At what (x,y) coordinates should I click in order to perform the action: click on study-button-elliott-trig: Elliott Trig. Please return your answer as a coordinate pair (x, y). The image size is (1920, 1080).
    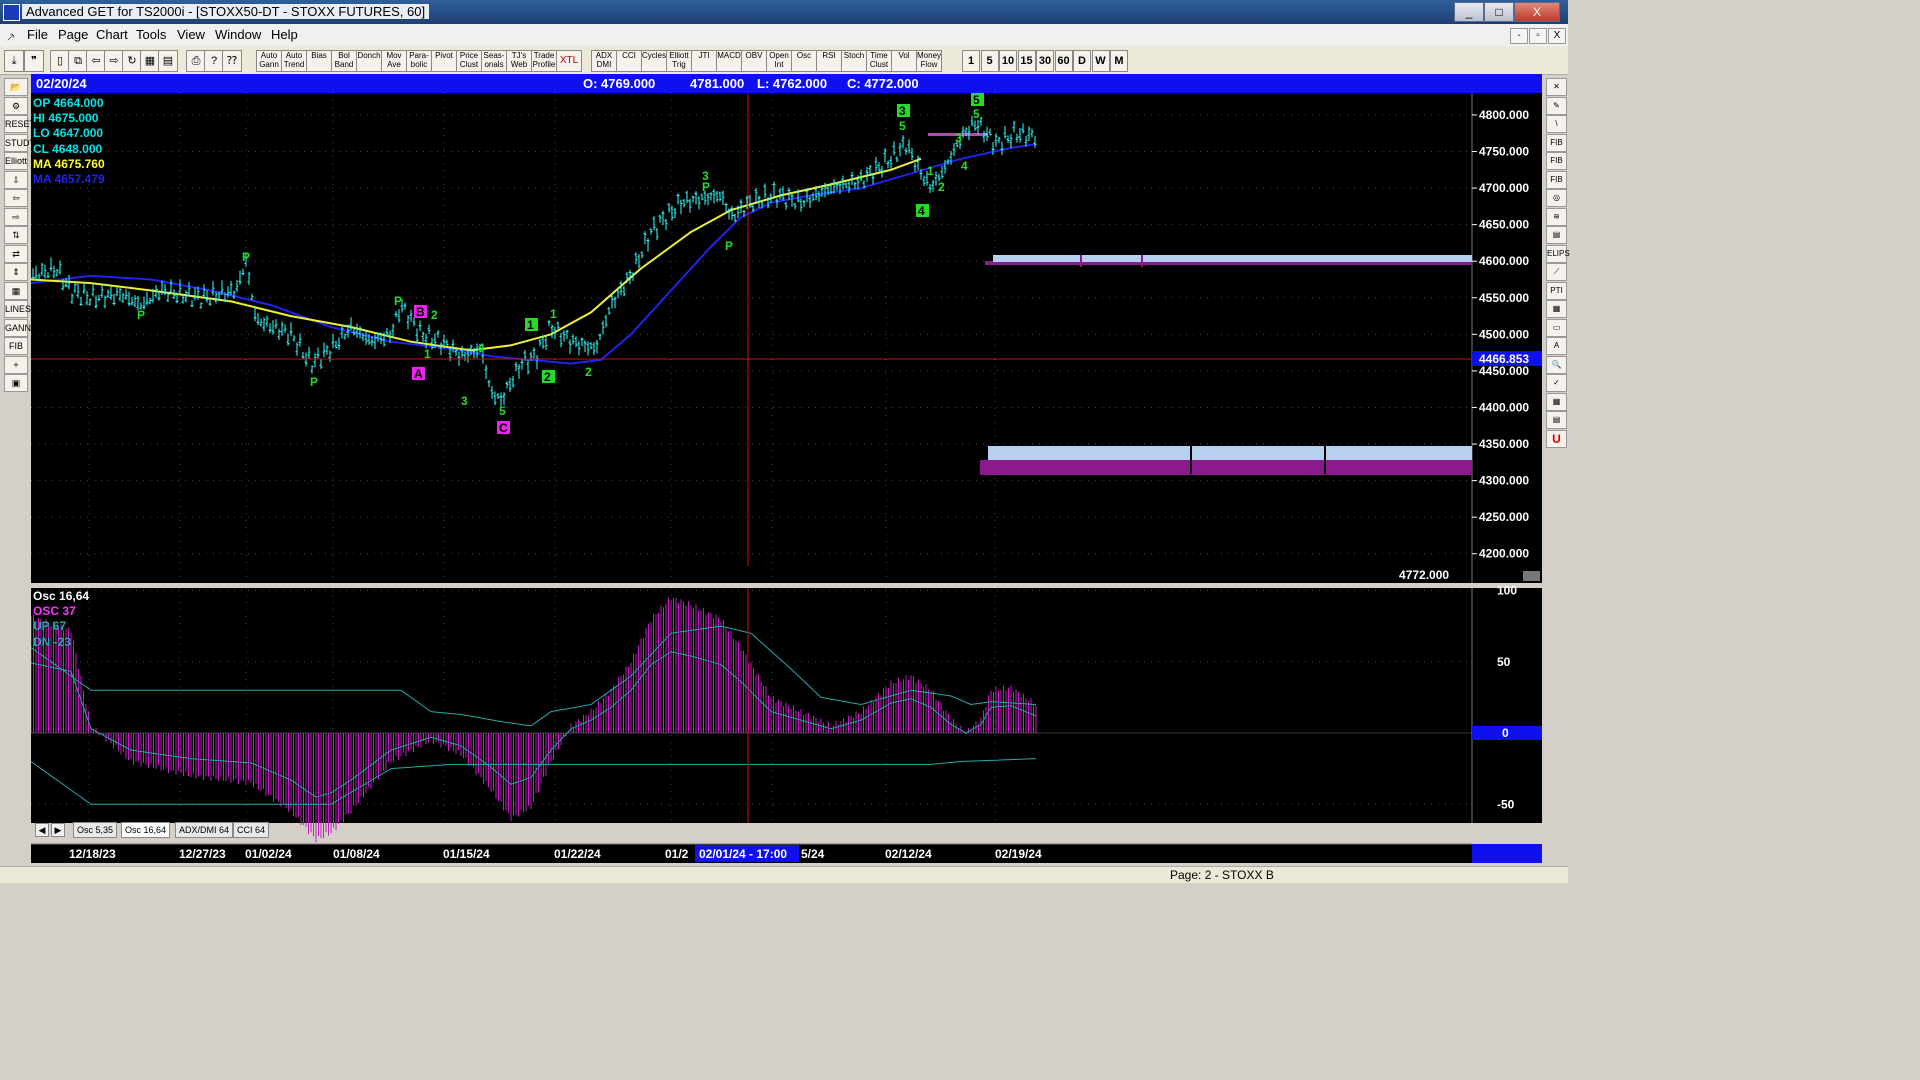
    Looking at the image, I should click on (679, 61).